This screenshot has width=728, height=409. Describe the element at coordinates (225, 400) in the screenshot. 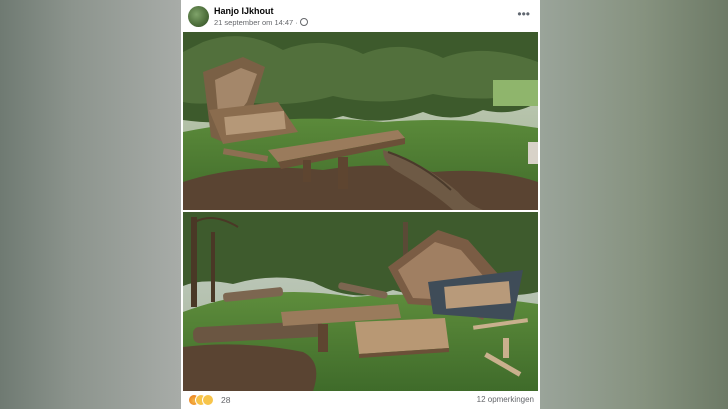

I see `reaction-count: 28` at that location.